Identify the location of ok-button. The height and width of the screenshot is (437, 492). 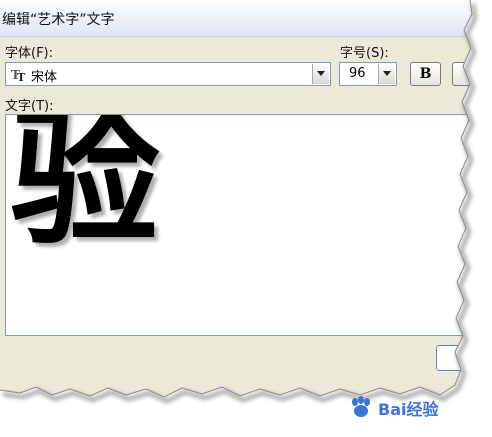
(451, 358).